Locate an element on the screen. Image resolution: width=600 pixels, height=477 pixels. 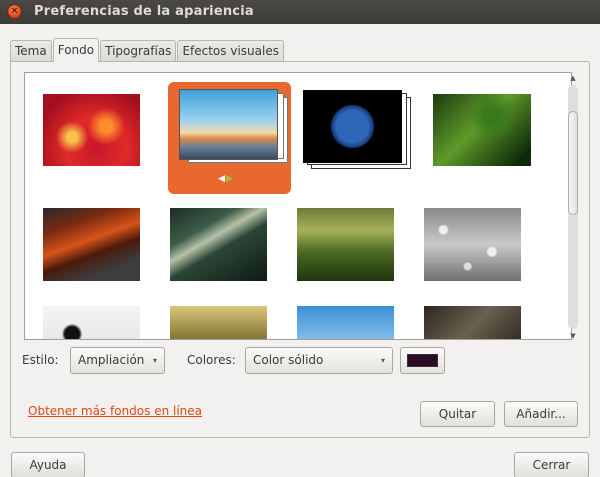
window-title: Preferencias de la apariencia is located at coordinates (144, 11).